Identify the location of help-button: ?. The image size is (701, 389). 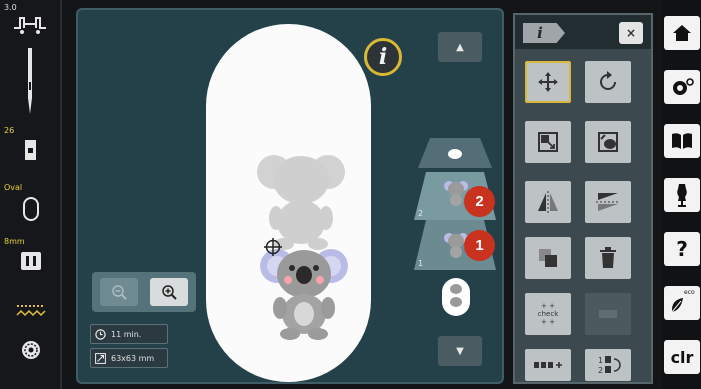
(682, 249).